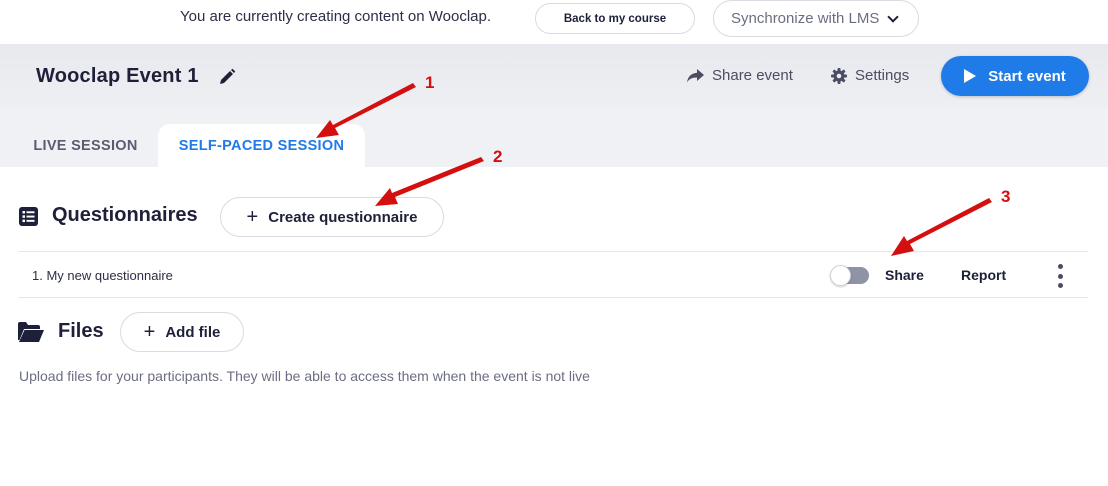 Image resolution: width=1108 pixels, height=486 pixels. I want to click on questionnaire-share-button: Share, so click(904, 275).